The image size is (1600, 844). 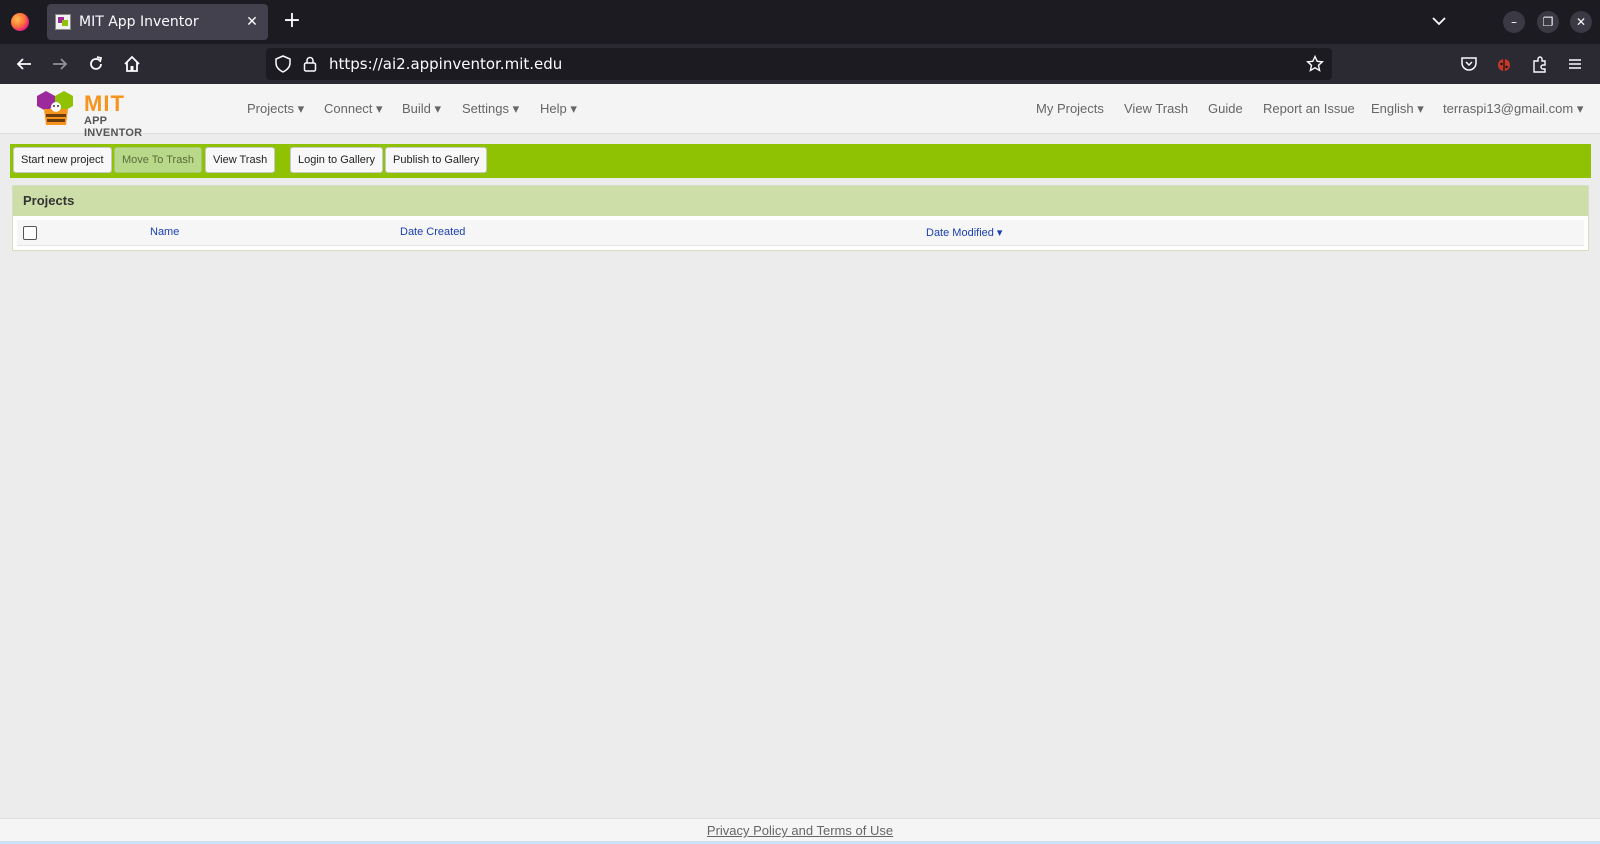 What do you see at coordinates (139, 22) in the screenshot?
I see `tab-title: MIT App Inventor` at bounding box center [139, 22].